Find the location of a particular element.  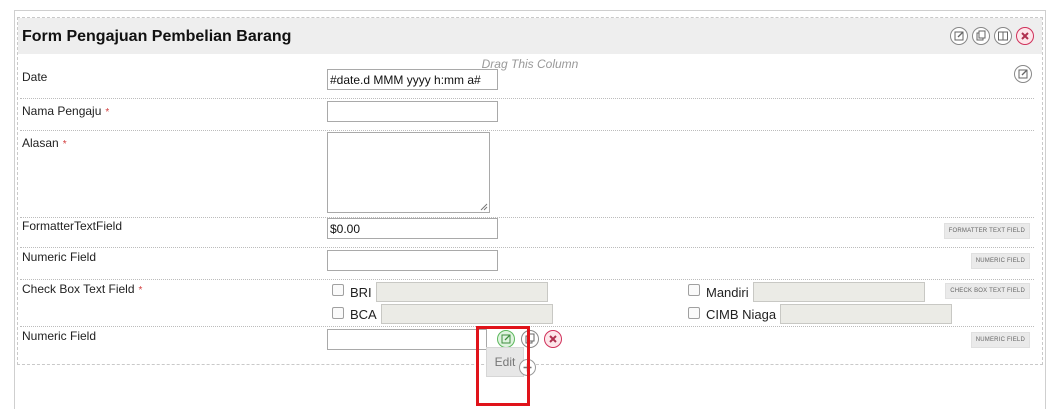

bri-text-input is located at coordinates (462, 292).